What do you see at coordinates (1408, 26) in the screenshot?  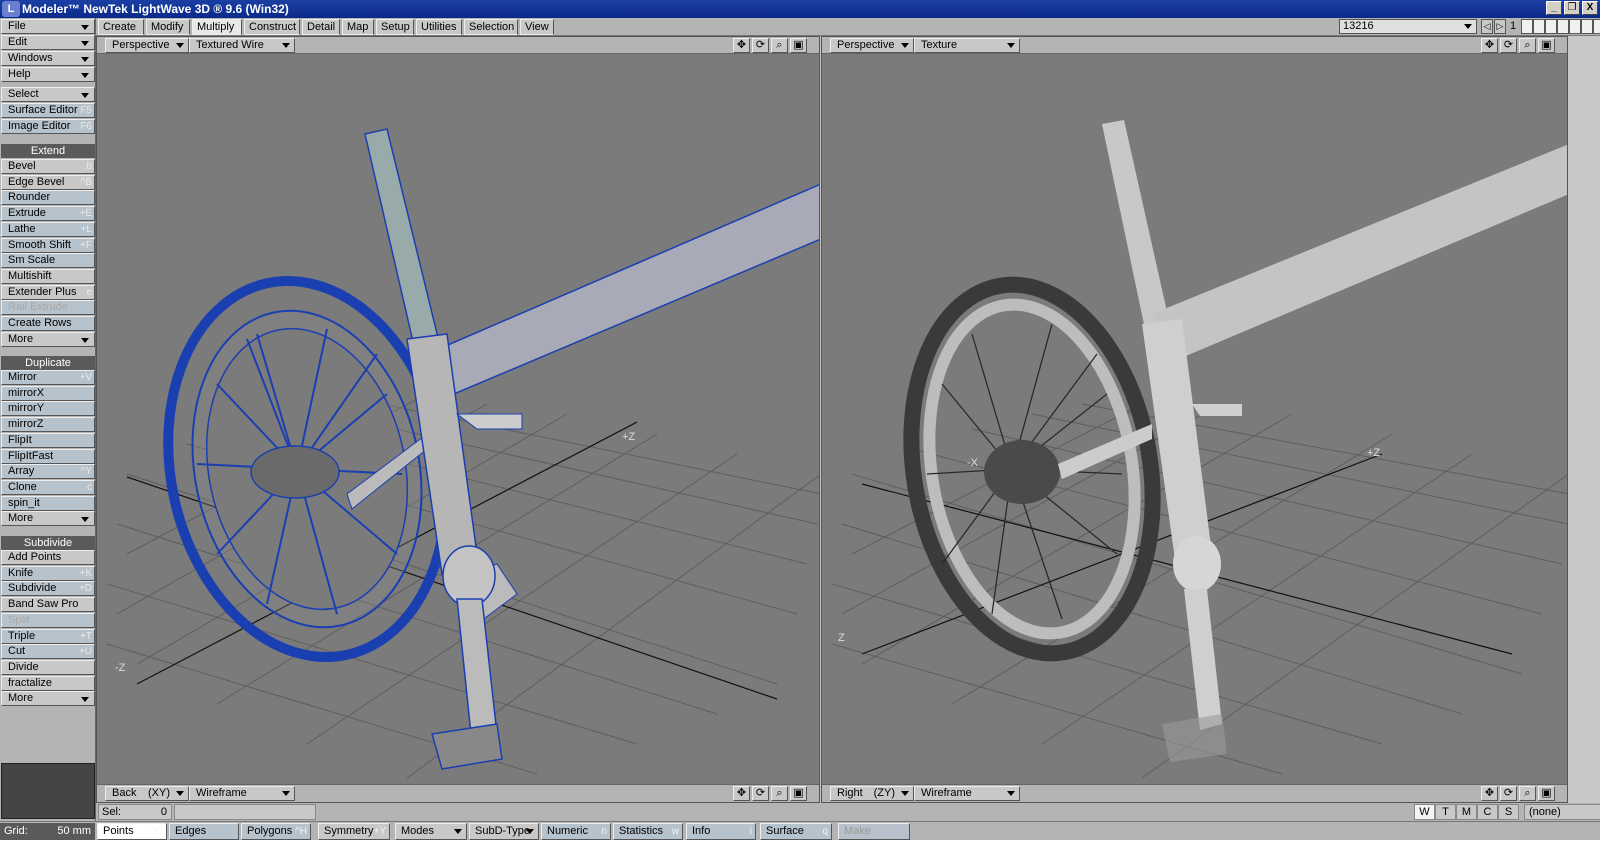 I see `point-count-dropdown: 13216` at bounding box center [1408, 26].